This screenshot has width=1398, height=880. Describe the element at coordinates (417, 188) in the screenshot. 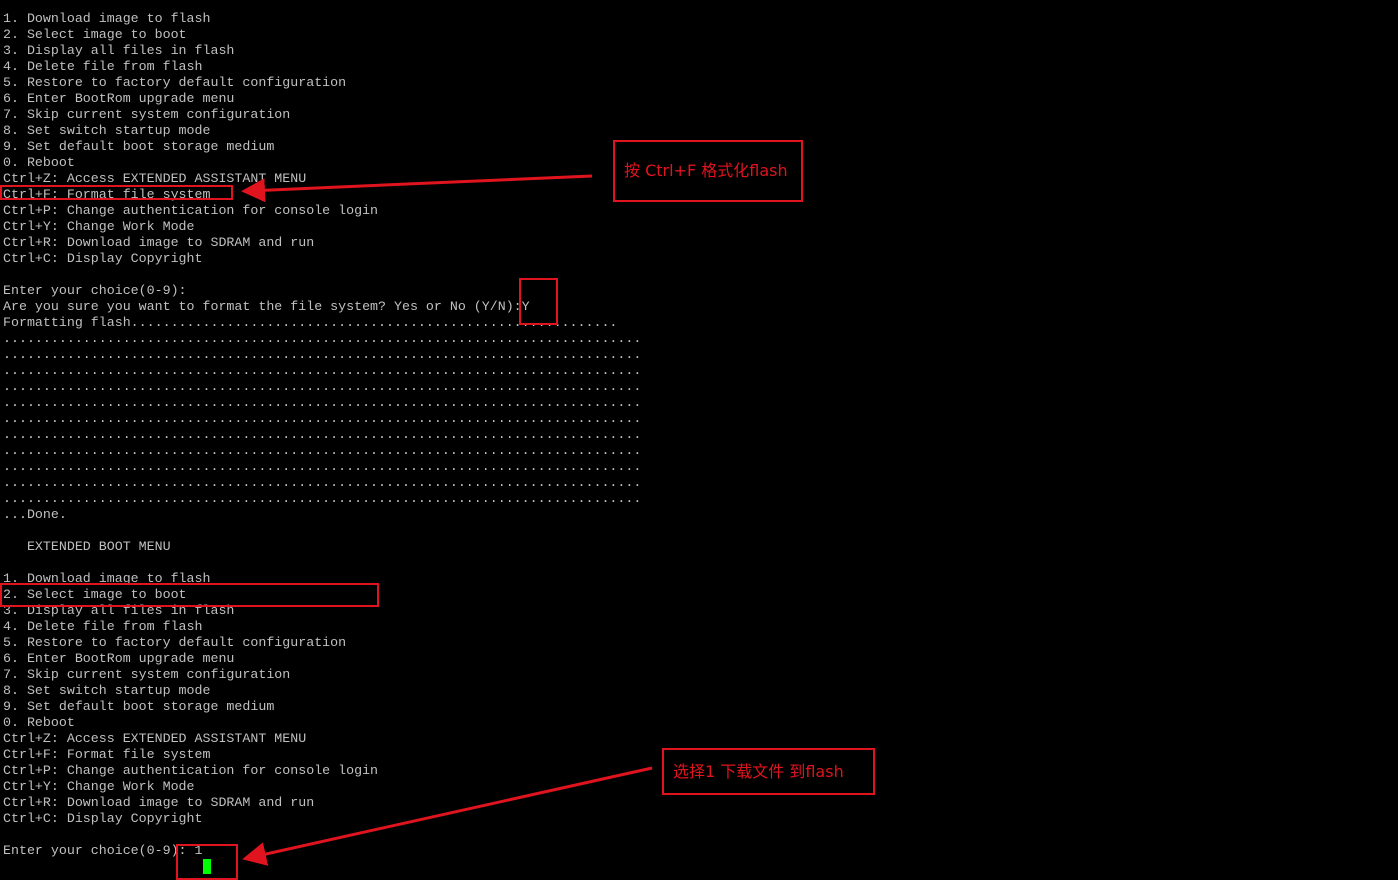

I see `arrow-to-ctrl-f` at that location.